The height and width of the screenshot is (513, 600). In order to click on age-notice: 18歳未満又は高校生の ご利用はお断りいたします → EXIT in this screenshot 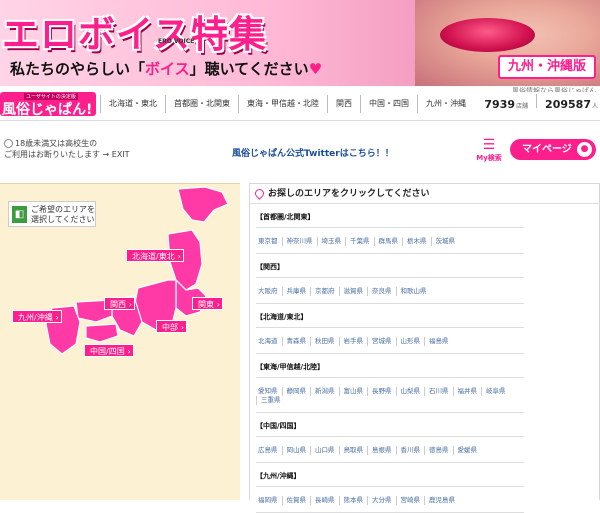, I will do `click(67, 149)`.